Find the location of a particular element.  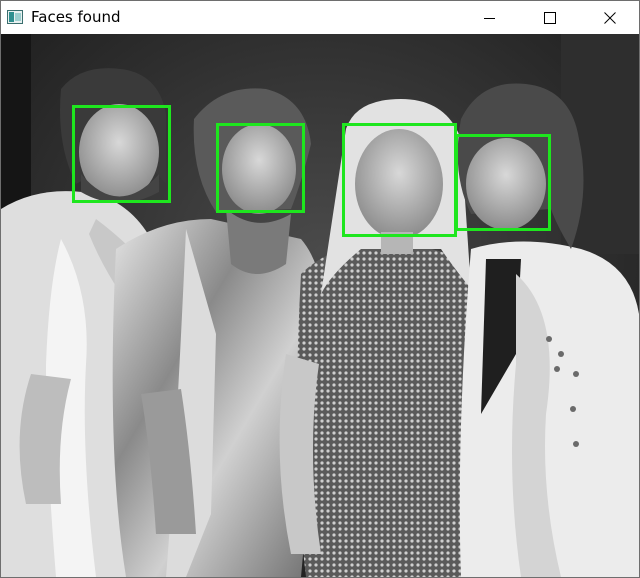

window-title: Faces found is located at coordinates (76, 17).